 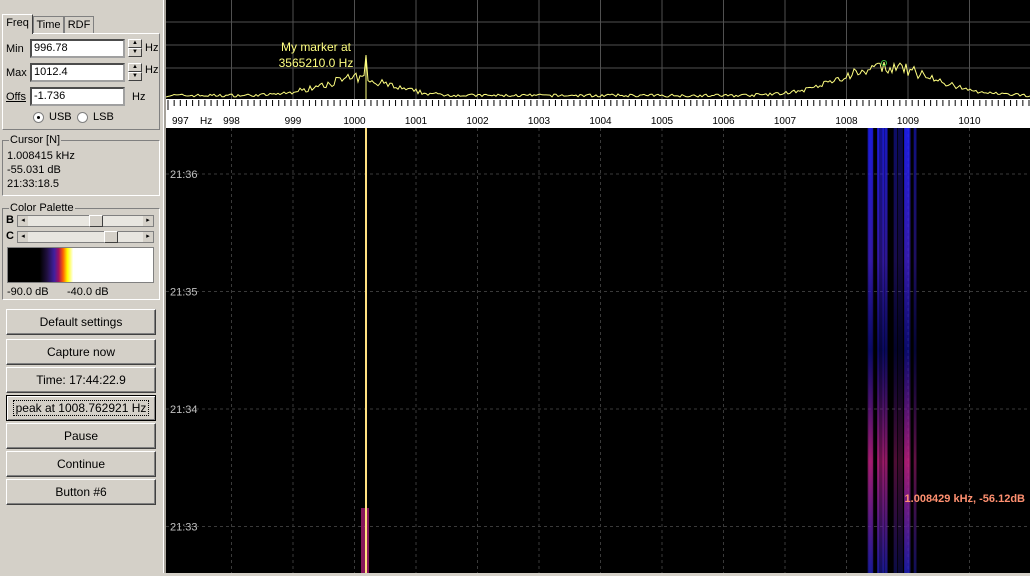 I want to click on capture-now-label: Capture now, so click(x=81, y=352).